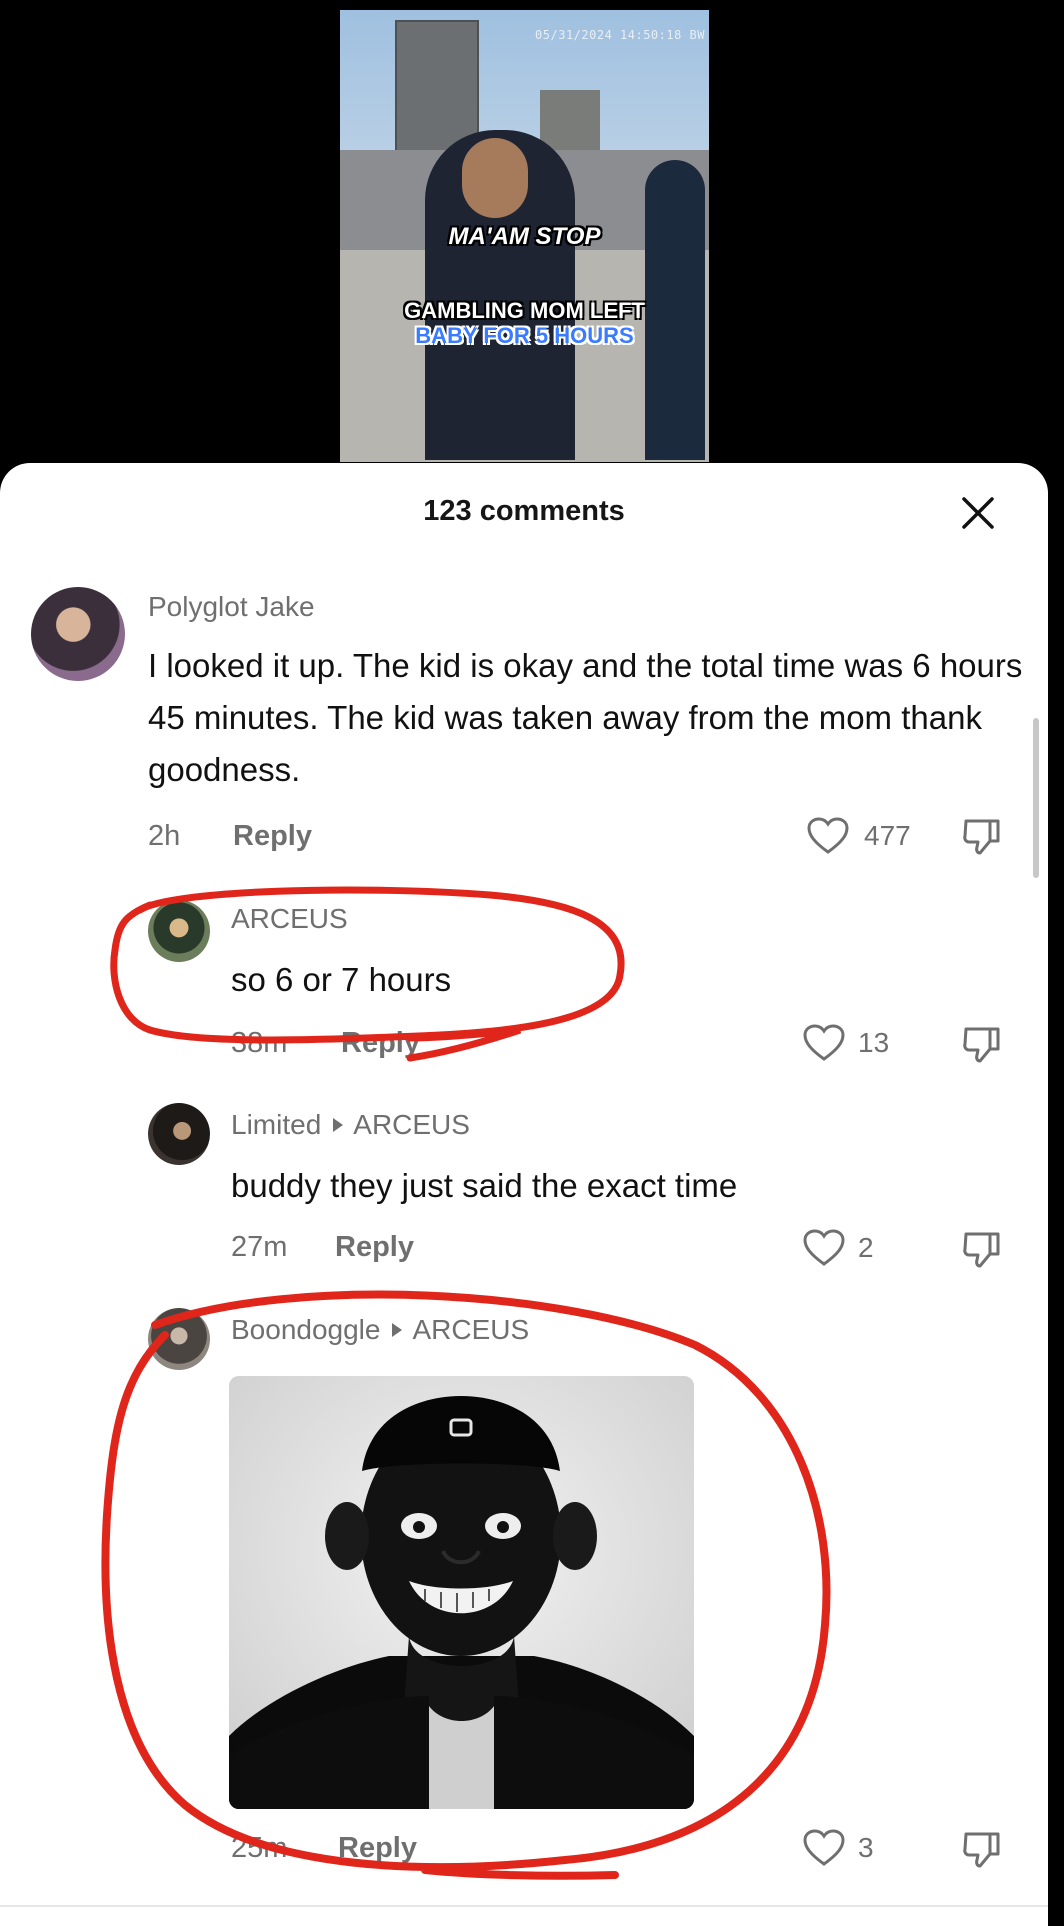 The width and height of the screenshot is (1064, 1926). What do you see at coordinates (524, 1906) in the screenshot?
I see `bottom-divider` at bounding box center [524, 1906].